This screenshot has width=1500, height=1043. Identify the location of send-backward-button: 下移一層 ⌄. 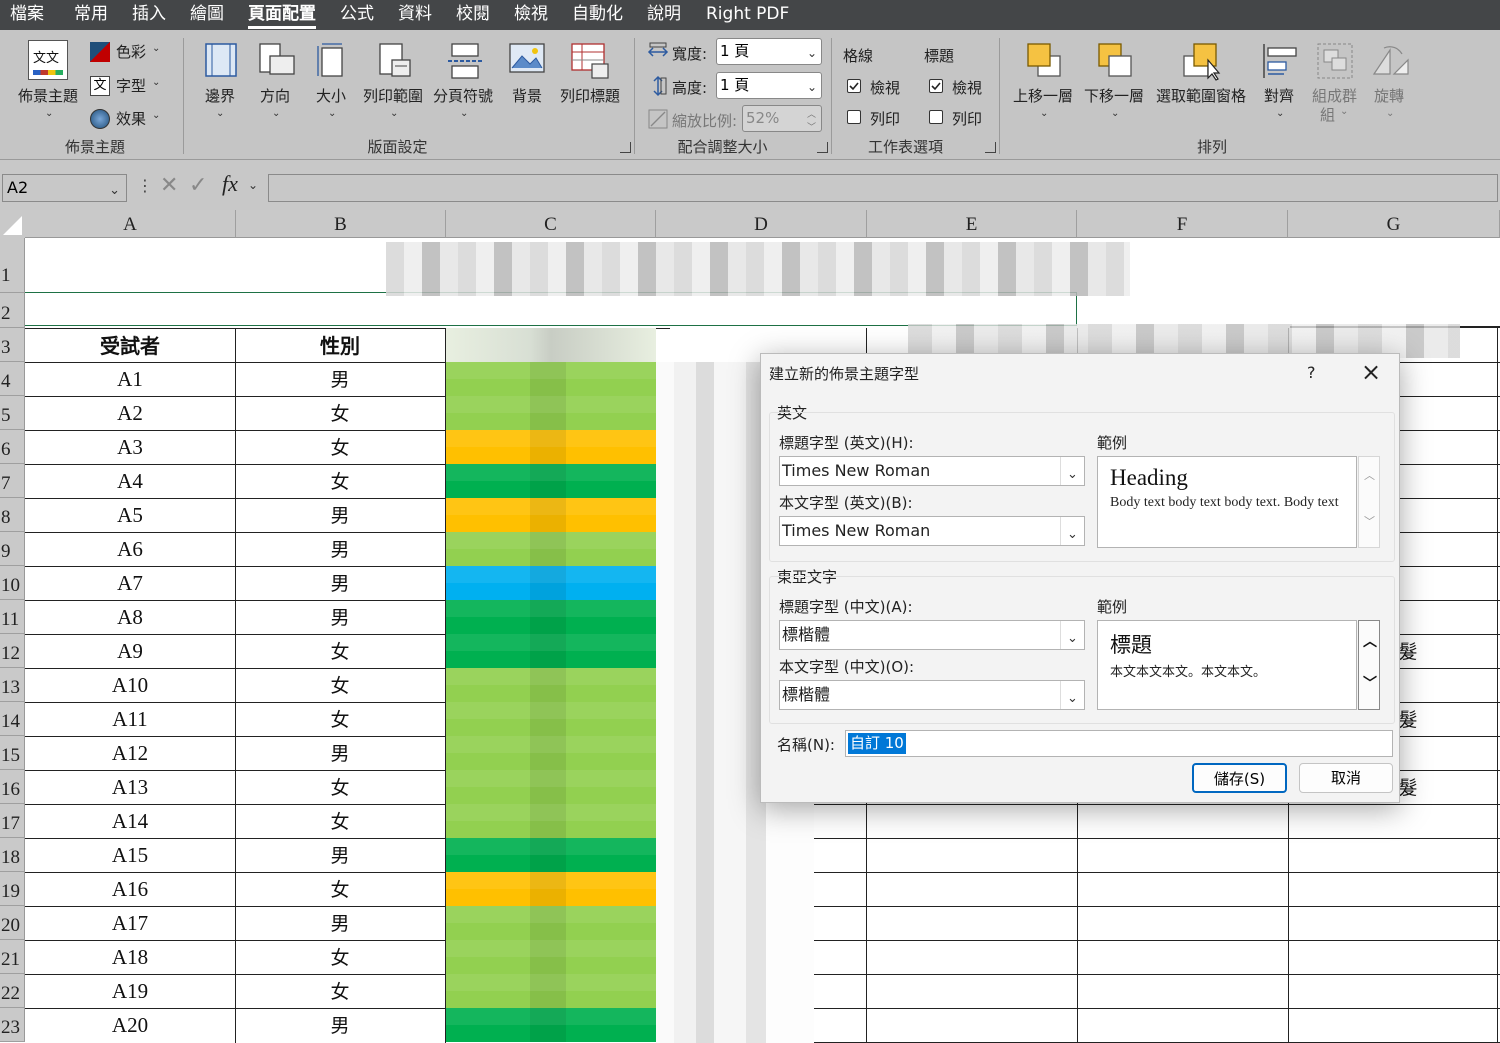
(1116, 80).